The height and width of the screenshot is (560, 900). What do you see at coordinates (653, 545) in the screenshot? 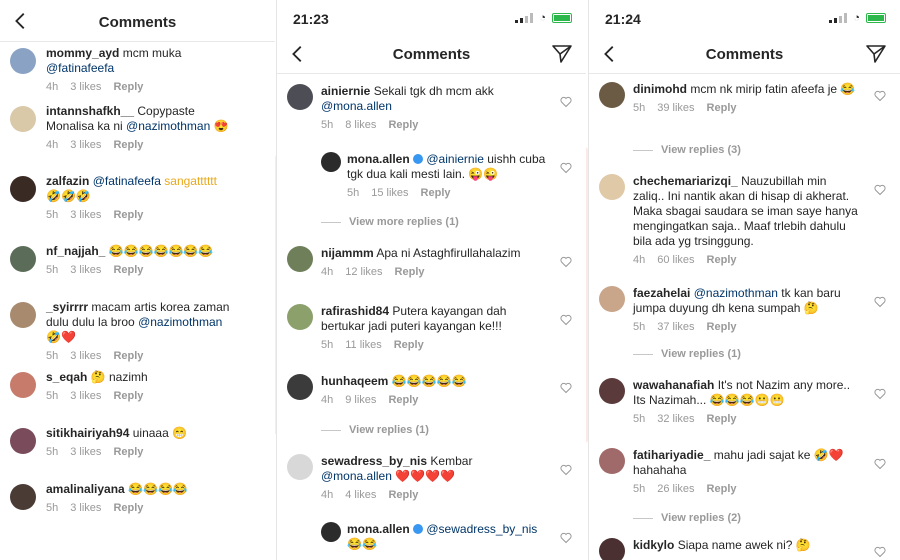
I see `username: kidkylo` at bounding box center [653, 545].